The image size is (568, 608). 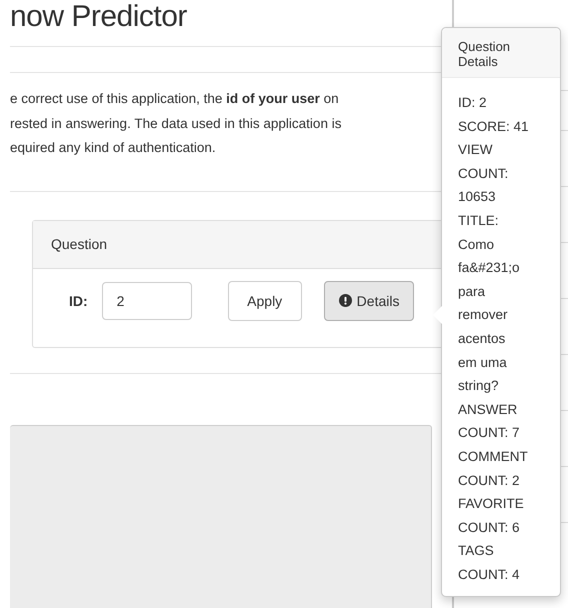 What do you see at coordinates (493, 127) in the screenshot?
I see `detail-line: SCORE: 41` at bounding box center [493, 127].